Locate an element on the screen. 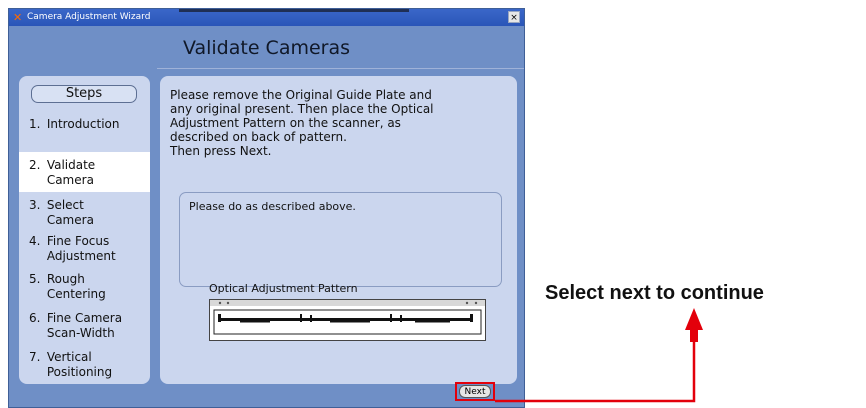 Image resolution: width=866 pixels, height=408 pixels. annotation-text: Select next to continue is located at coordinates (654, 293).